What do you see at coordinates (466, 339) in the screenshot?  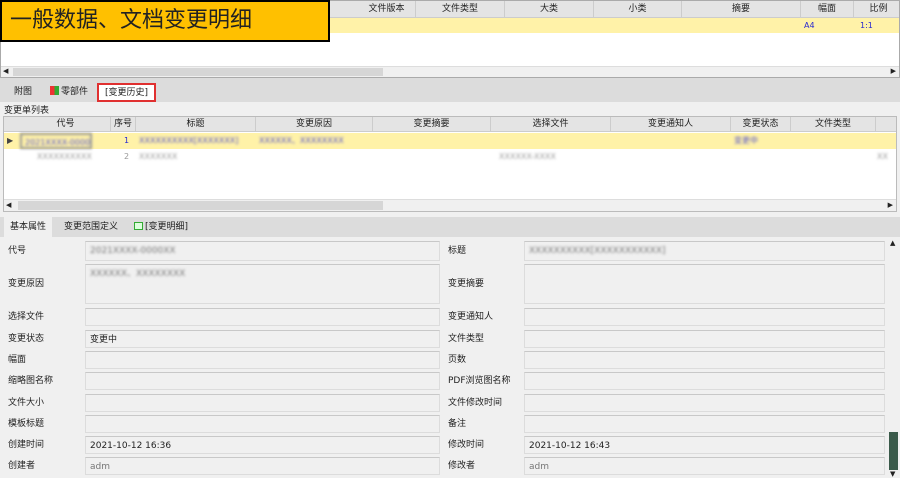 I see `field-label: 文件类型` at bounding box center [466, 339].